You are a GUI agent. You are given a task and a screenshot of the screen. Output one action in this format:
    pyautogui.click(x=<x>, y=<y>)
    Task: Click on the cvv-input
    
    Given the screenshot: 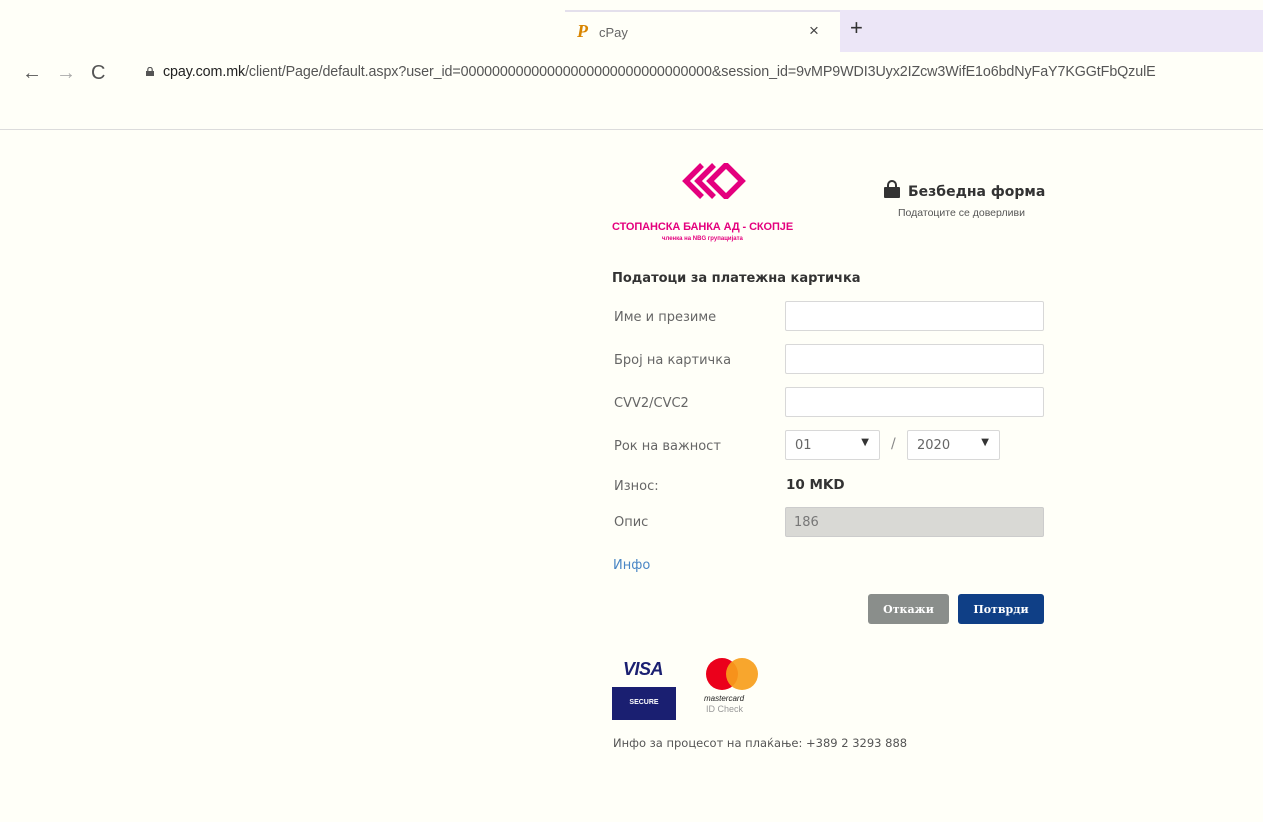 What is the action you would take?
    pyautogui.click(x=914, y=402)
    